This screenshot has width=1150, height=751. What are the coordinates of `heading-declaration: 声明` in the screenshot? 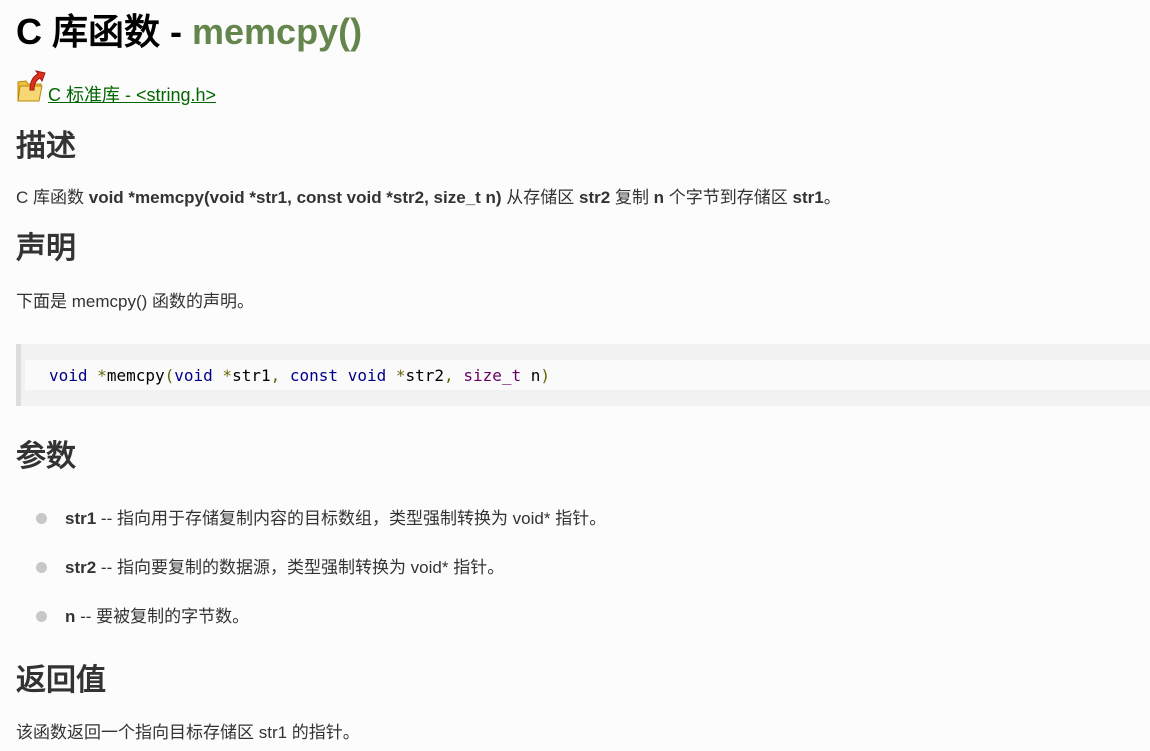 It's located at (46, 248).